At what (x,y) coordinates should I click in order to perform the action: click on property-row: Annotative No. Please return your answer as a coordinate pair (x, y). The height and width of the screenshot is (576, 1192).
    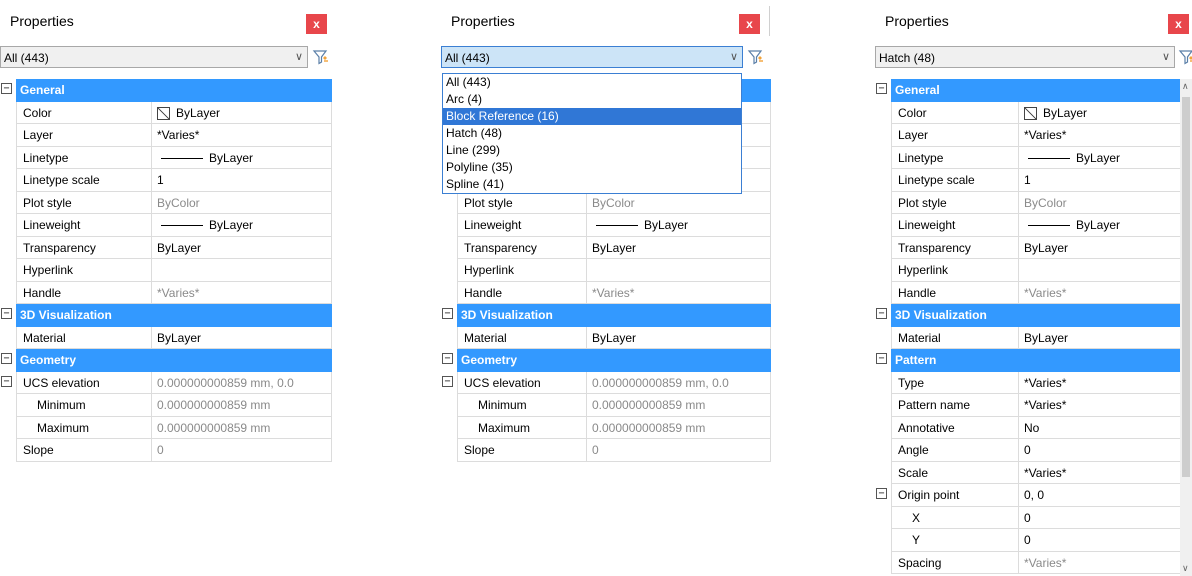
    Looking at the image, I should click on (1033, 427).